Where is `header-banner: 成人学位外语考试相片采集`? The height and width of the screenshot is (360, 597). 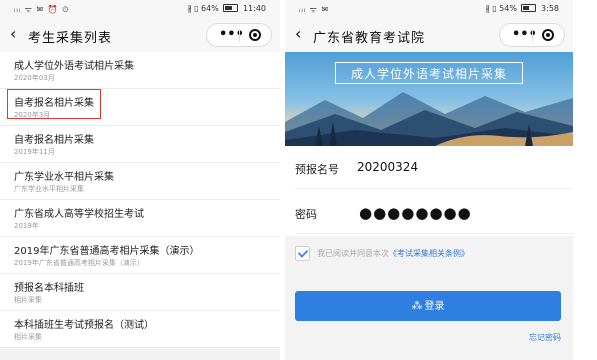 header-banner: 成人学位外语考试相片采集 is located at coordinates (429, 99).